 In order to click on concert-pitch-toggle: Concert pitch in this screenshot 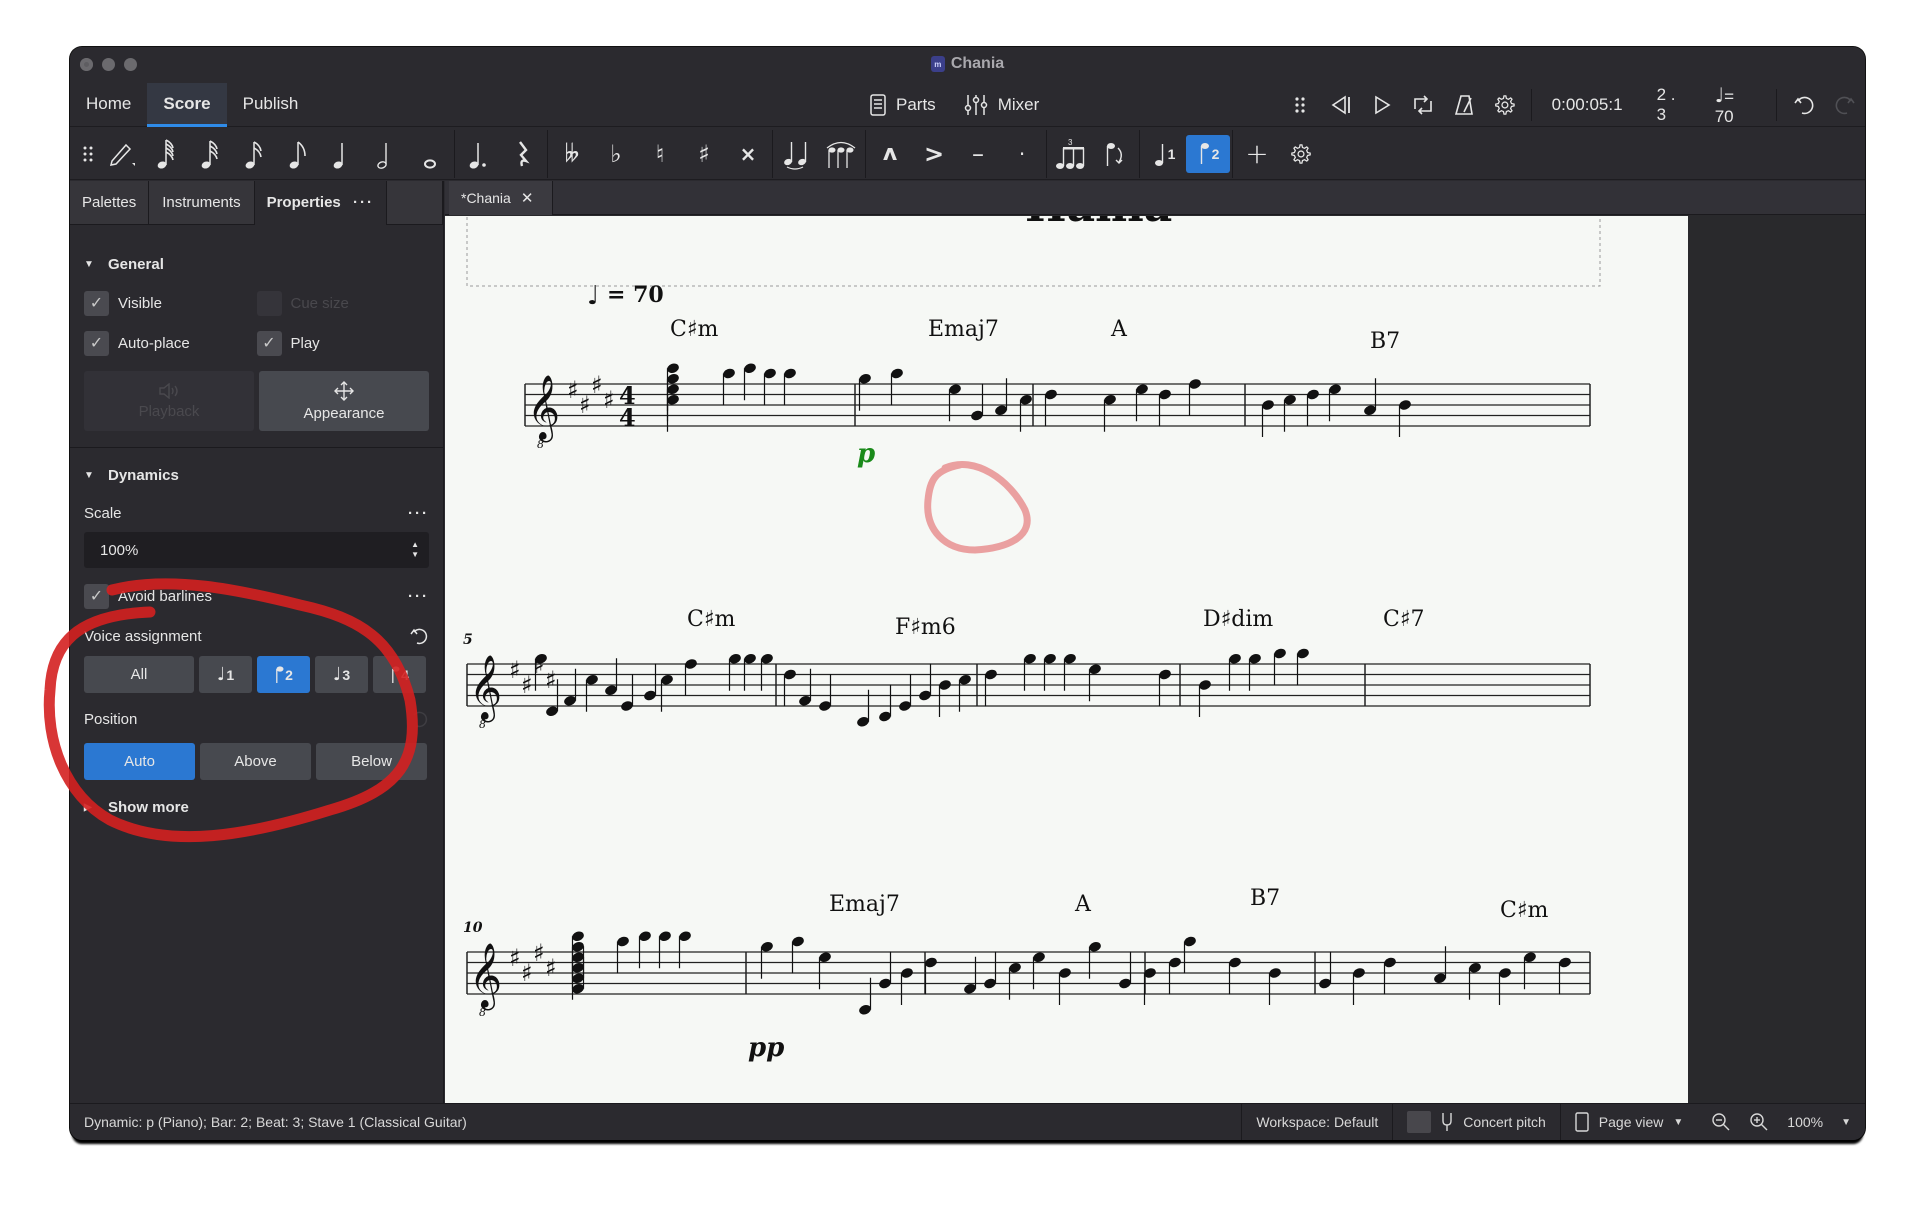, I will do `click(1475, 1121)`.